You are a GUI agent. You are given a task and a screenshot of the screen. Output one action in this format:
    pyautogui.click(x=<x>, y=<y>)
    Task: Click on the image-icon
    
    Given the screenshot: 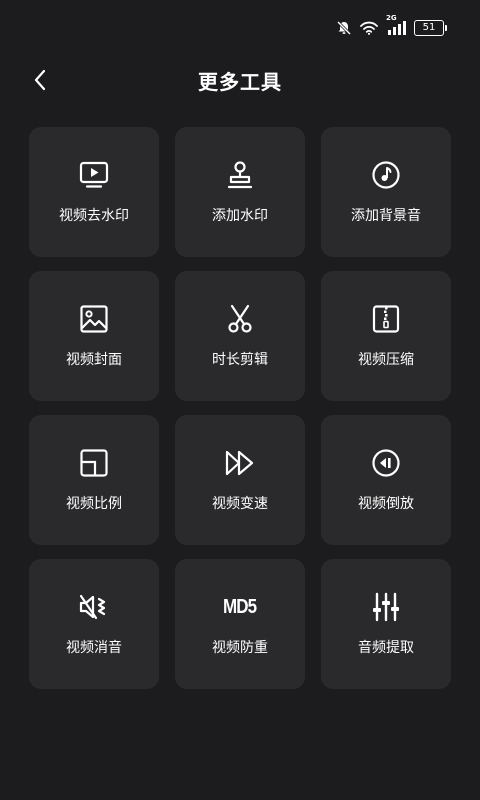 What is the action you would take?
    pyautogui.click(x=94, y=319)
    